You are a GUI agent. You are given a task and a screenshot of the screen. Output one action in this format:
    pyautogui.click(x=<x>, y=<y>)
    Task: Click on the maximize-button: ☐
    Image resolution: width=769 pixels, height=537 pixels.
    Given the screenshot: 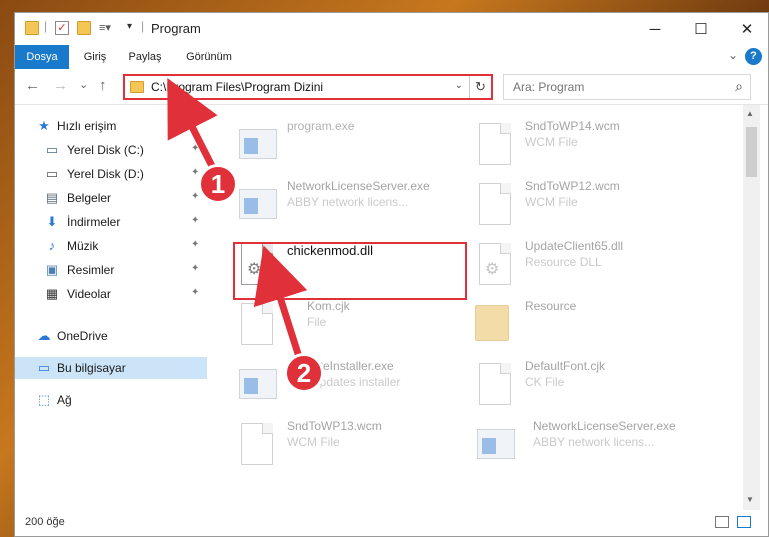 What is the action you would take?
    pyautogui.click(x=701, y=29)
    